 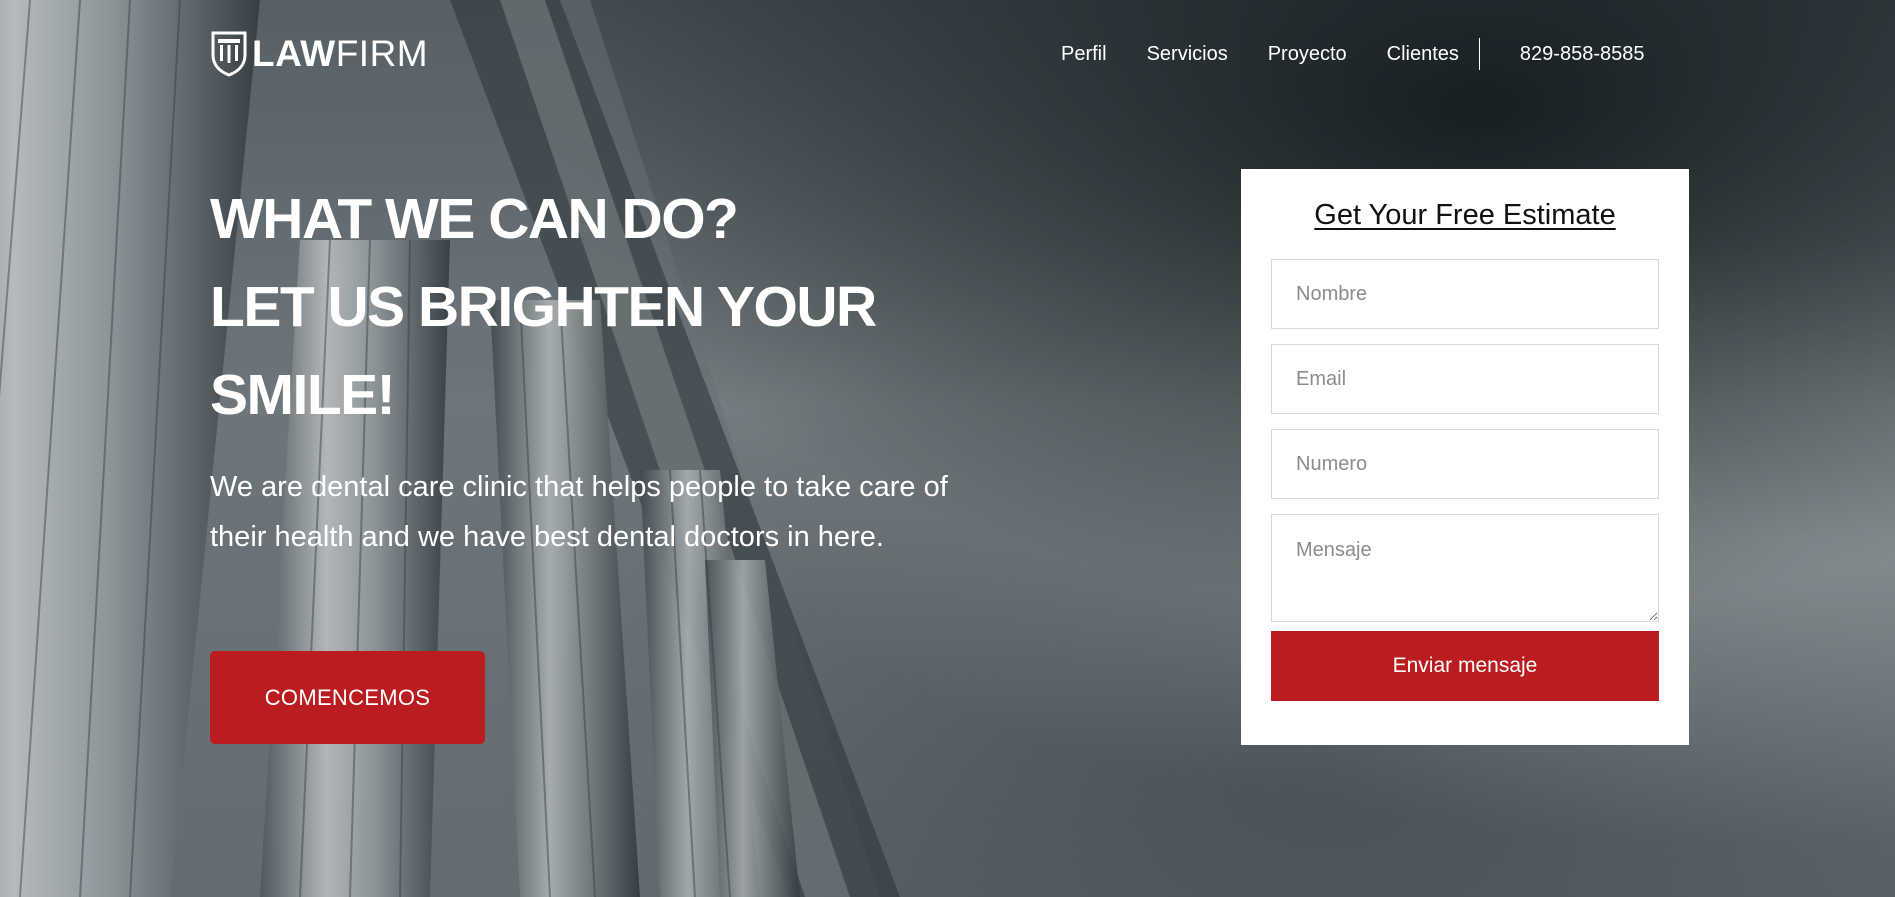 I want to click on nav-item-perfil: Perfil, so click(x=1084, y=54).